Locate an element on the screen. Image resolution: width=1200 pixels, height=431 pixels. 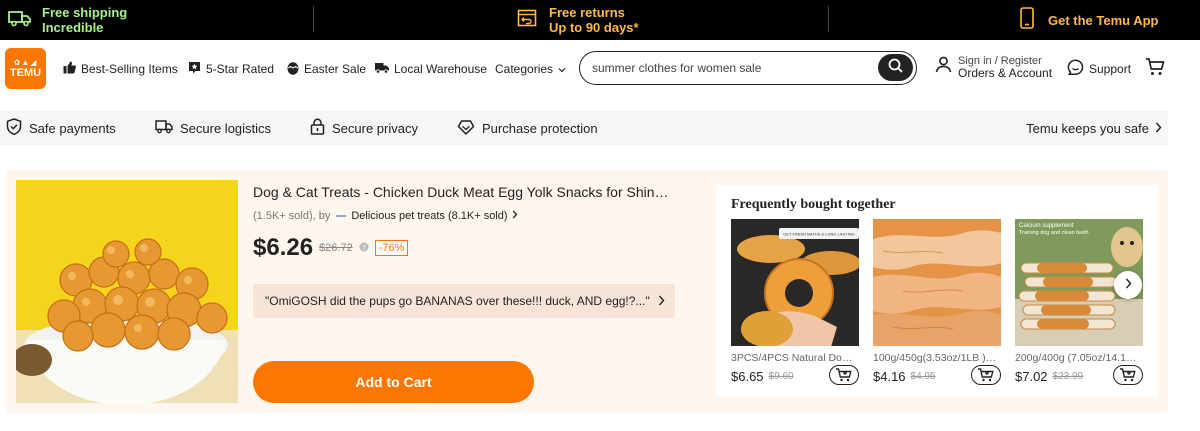
fbt-item-price-row: $7.02 $23.99 is located at coordinates (1079, 375).